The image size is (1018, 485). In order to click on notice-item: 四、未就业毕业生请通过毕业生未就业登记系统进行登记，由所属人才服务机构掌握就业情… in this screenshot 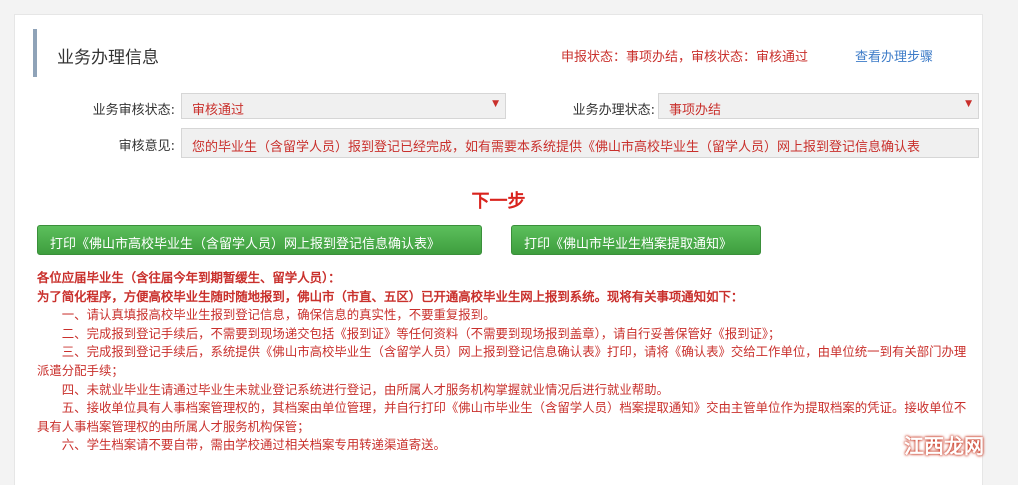, I will do `click(365, 389)`.